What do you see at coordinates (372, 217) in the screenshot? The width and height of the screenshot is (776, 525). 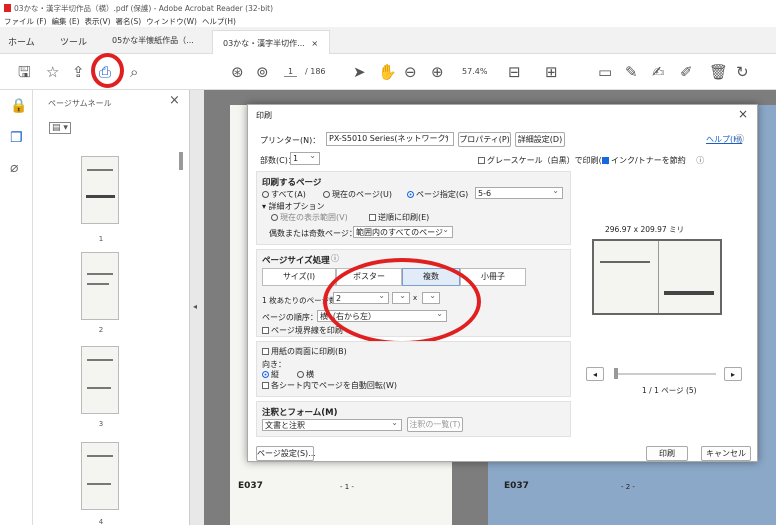 I see `reverse-box` at bounding box center [372, 217].